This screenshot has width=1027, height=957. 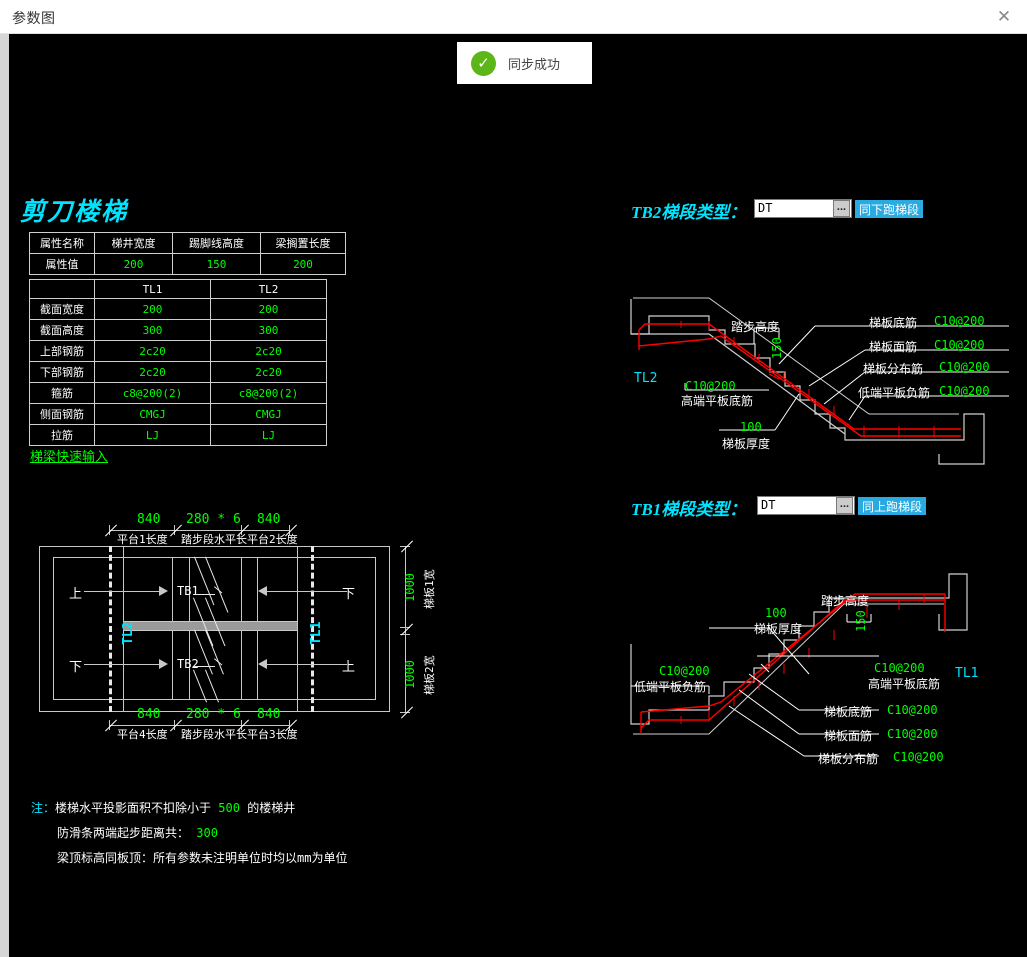 I want to click on attr-value-1: 150, so click(x=216, y=264).